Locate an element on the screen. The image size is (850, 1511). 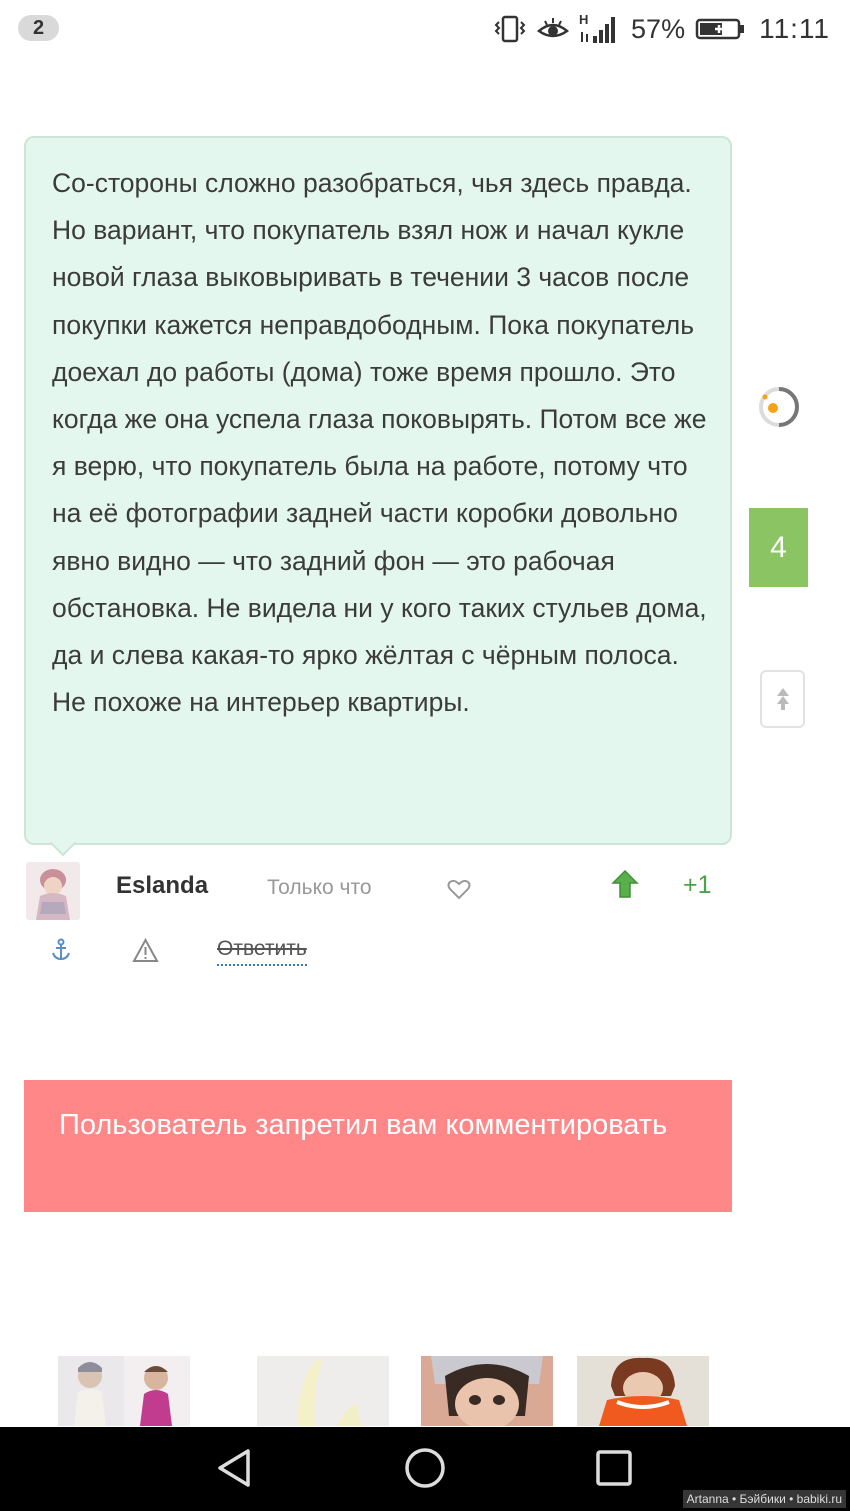
scroll-to-top-button is located at coordinates (782, 699).